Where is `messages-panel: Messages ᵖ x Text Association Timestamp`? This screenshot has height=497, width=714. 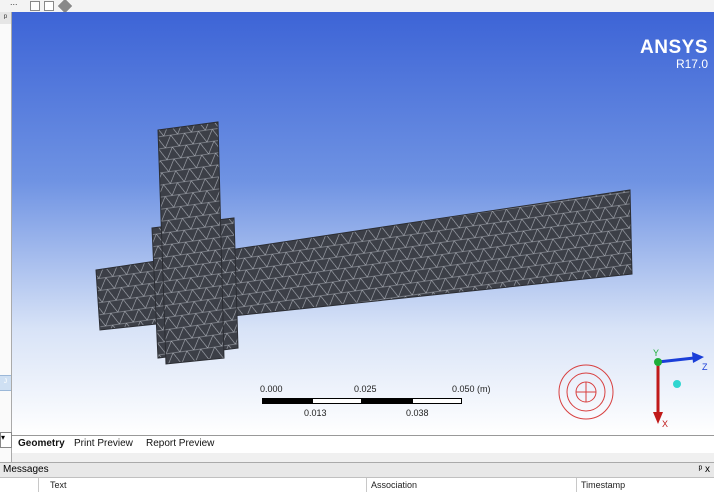 messages-panel: Messages ᵖ x Text Association Timestamp is located at coordinates (357, 479).